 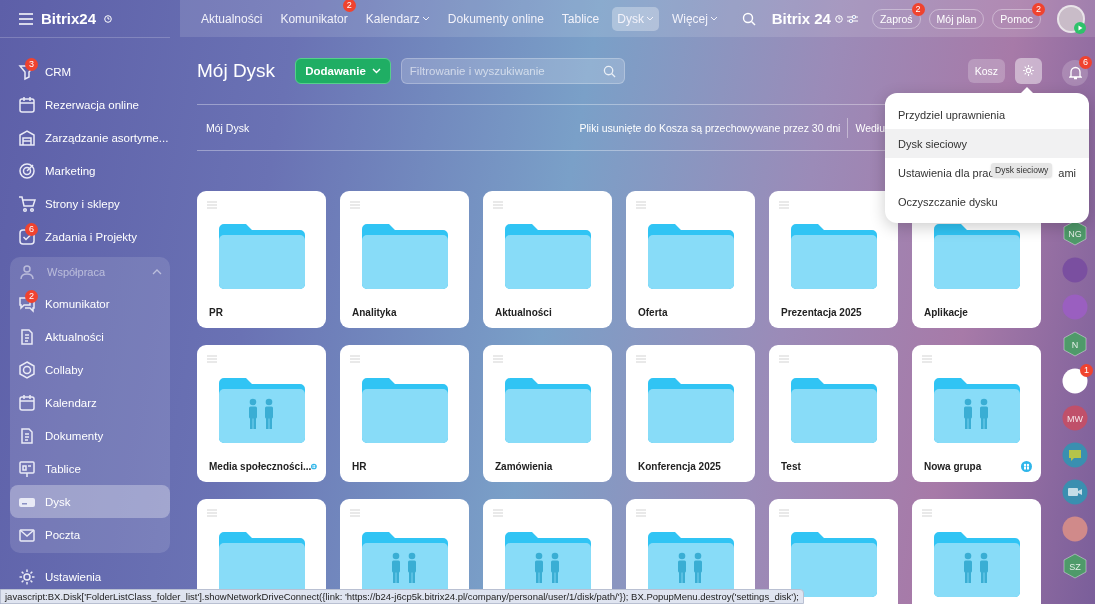 I want to click on sidebar-item: Aktualności, so click(x=90, y=336).